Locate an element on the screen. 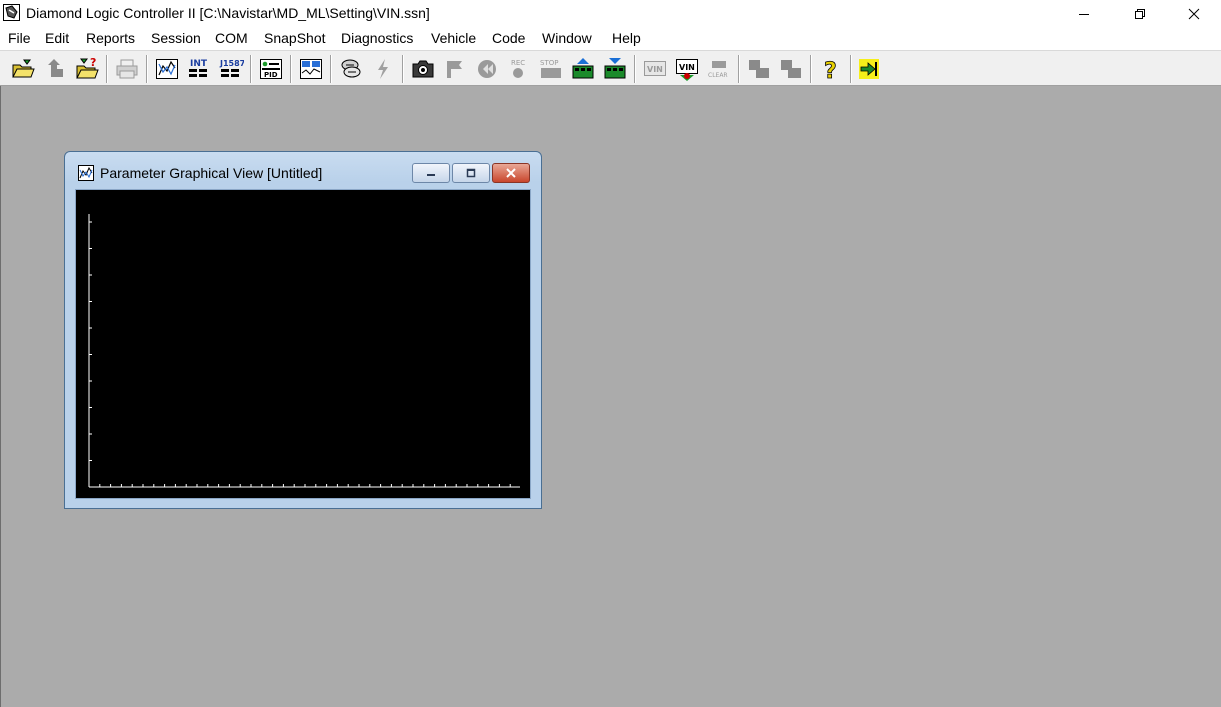 This screenshot has width=1221, height=707. open-folder-icon is located at coordinates (23, 68).